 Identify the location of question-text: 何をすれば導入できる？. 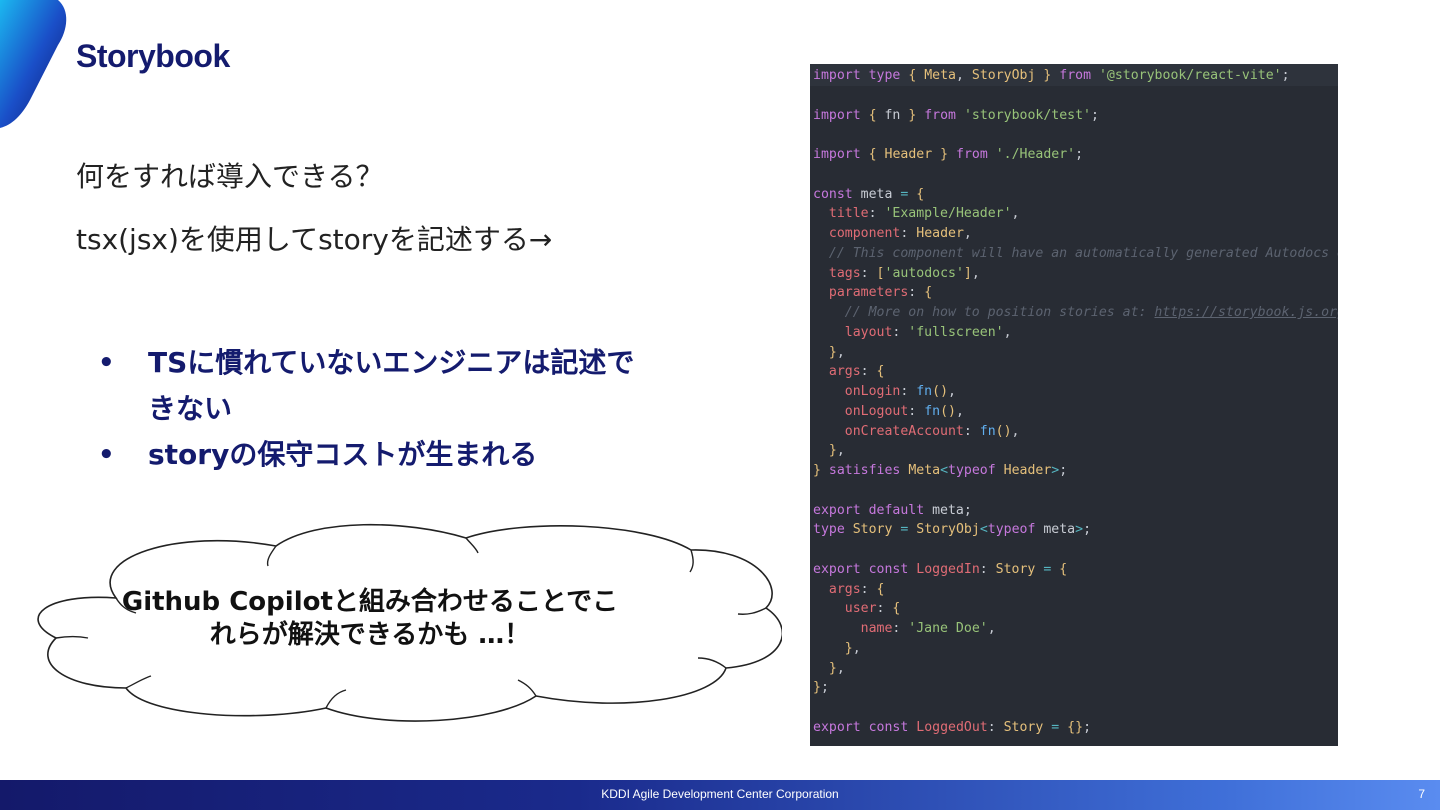
(230, 176).